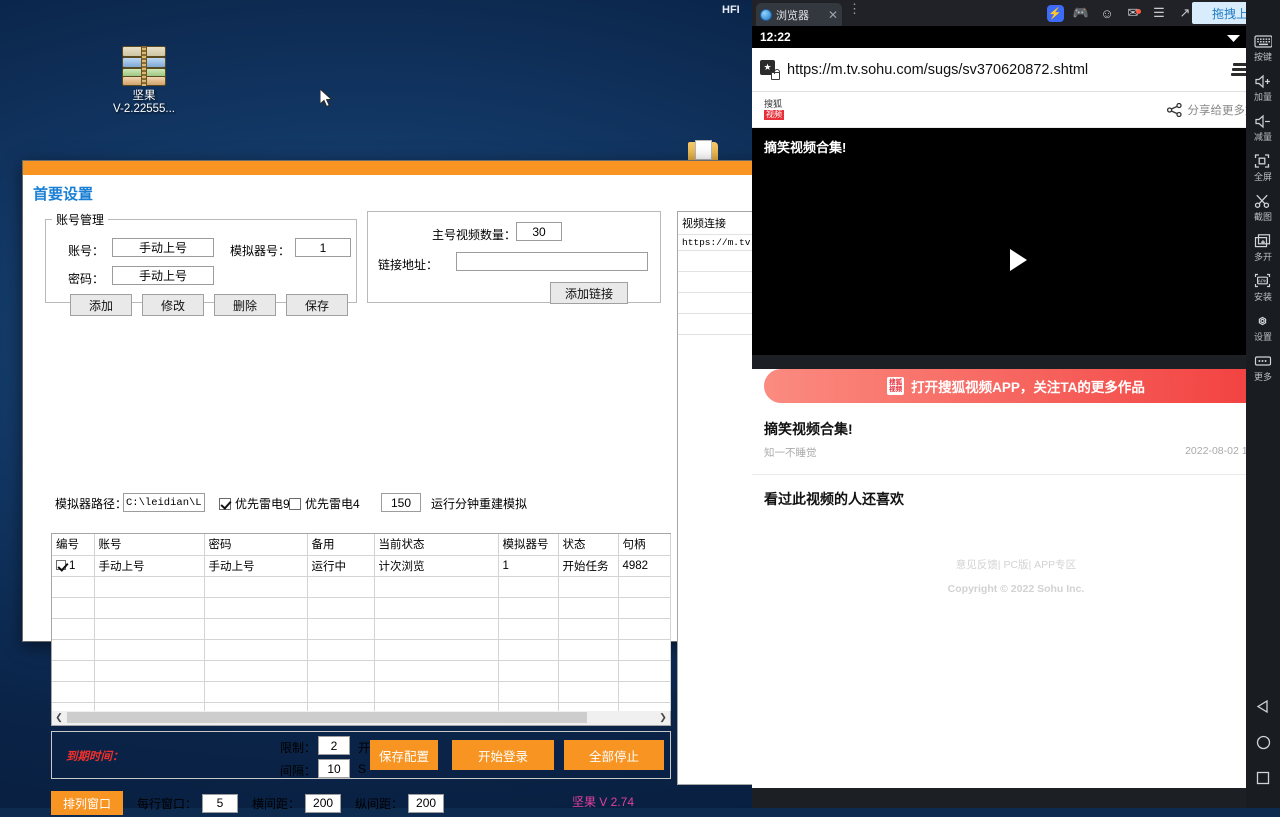 The height and width of the screenshot is (817, 1280). What do you see at coordinates (1263, 742) in the screenshot?
I see `home-icon` at bounding box center [1263, 742].